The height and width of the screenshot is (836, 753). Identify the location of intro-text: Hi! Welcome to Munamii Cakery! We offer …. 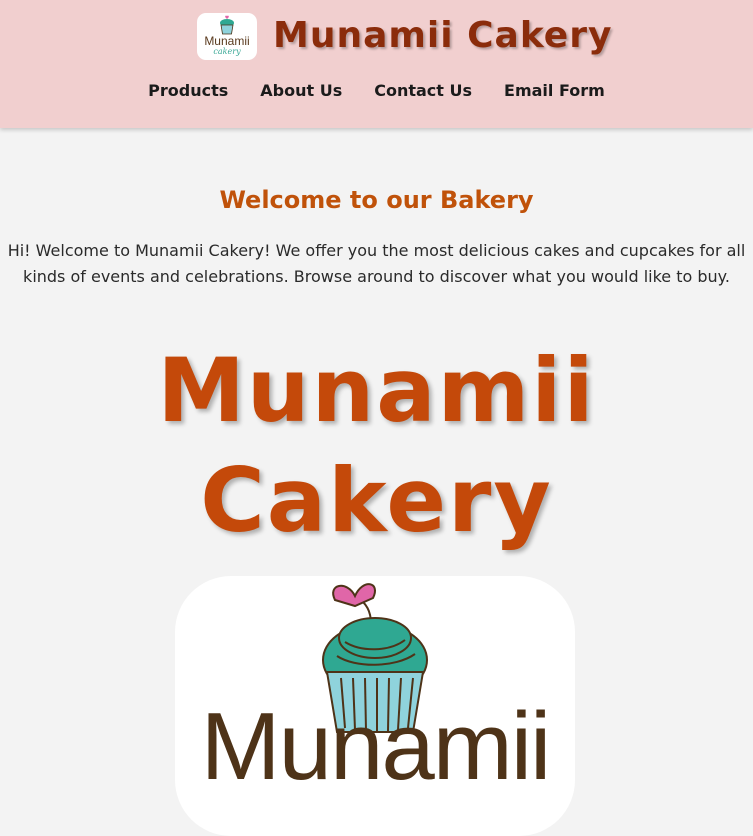
(376, 263).